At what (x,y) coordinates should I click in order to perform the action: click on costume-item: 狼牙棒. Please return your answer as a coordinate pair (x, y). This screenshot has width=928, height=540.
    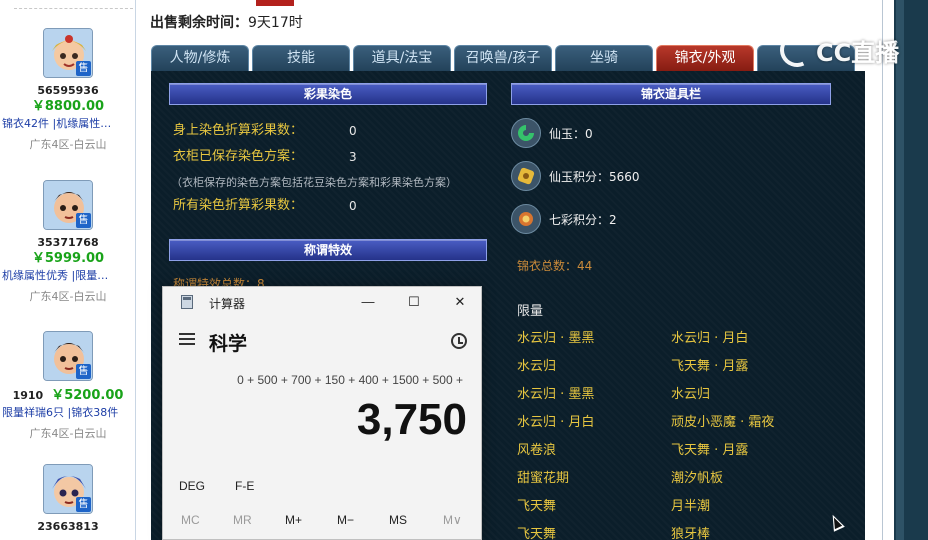
    Looking at the image, I should click on (690, 532).